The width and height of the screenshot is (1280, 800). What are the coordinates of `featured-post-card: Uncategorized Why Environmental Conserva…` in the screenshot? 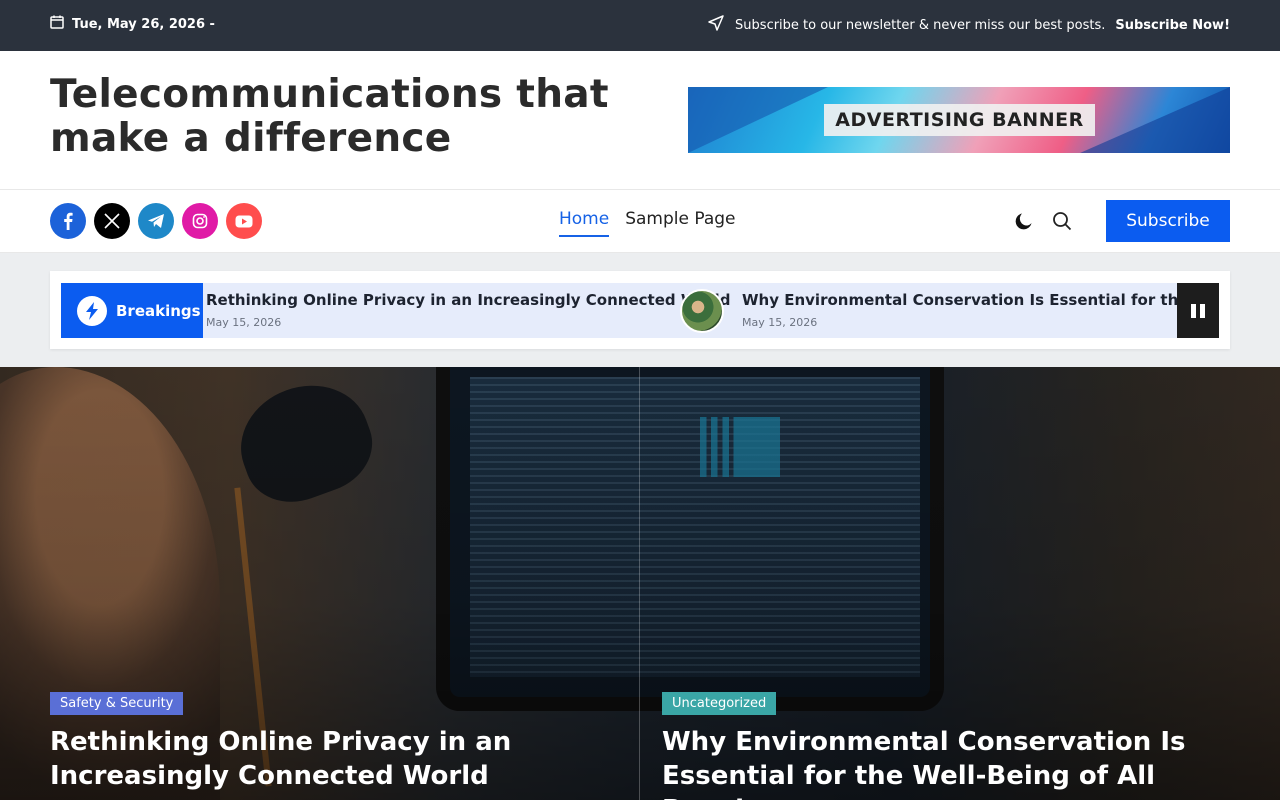 It's located at (942, 746).